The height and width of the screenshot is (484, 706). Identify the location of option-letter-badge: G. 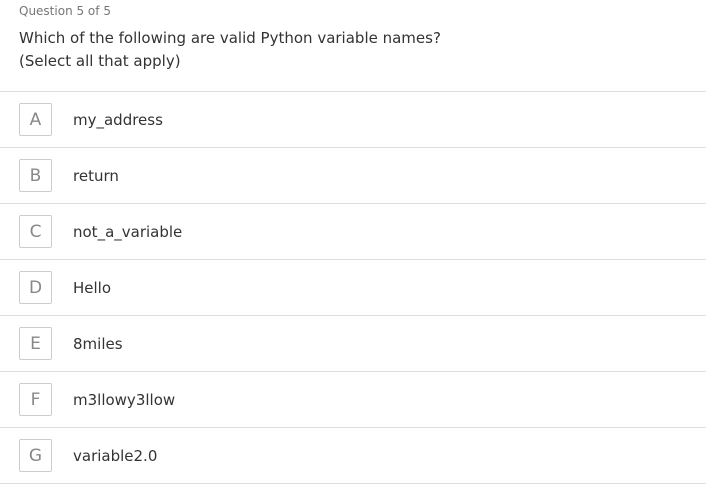
(35, 455).